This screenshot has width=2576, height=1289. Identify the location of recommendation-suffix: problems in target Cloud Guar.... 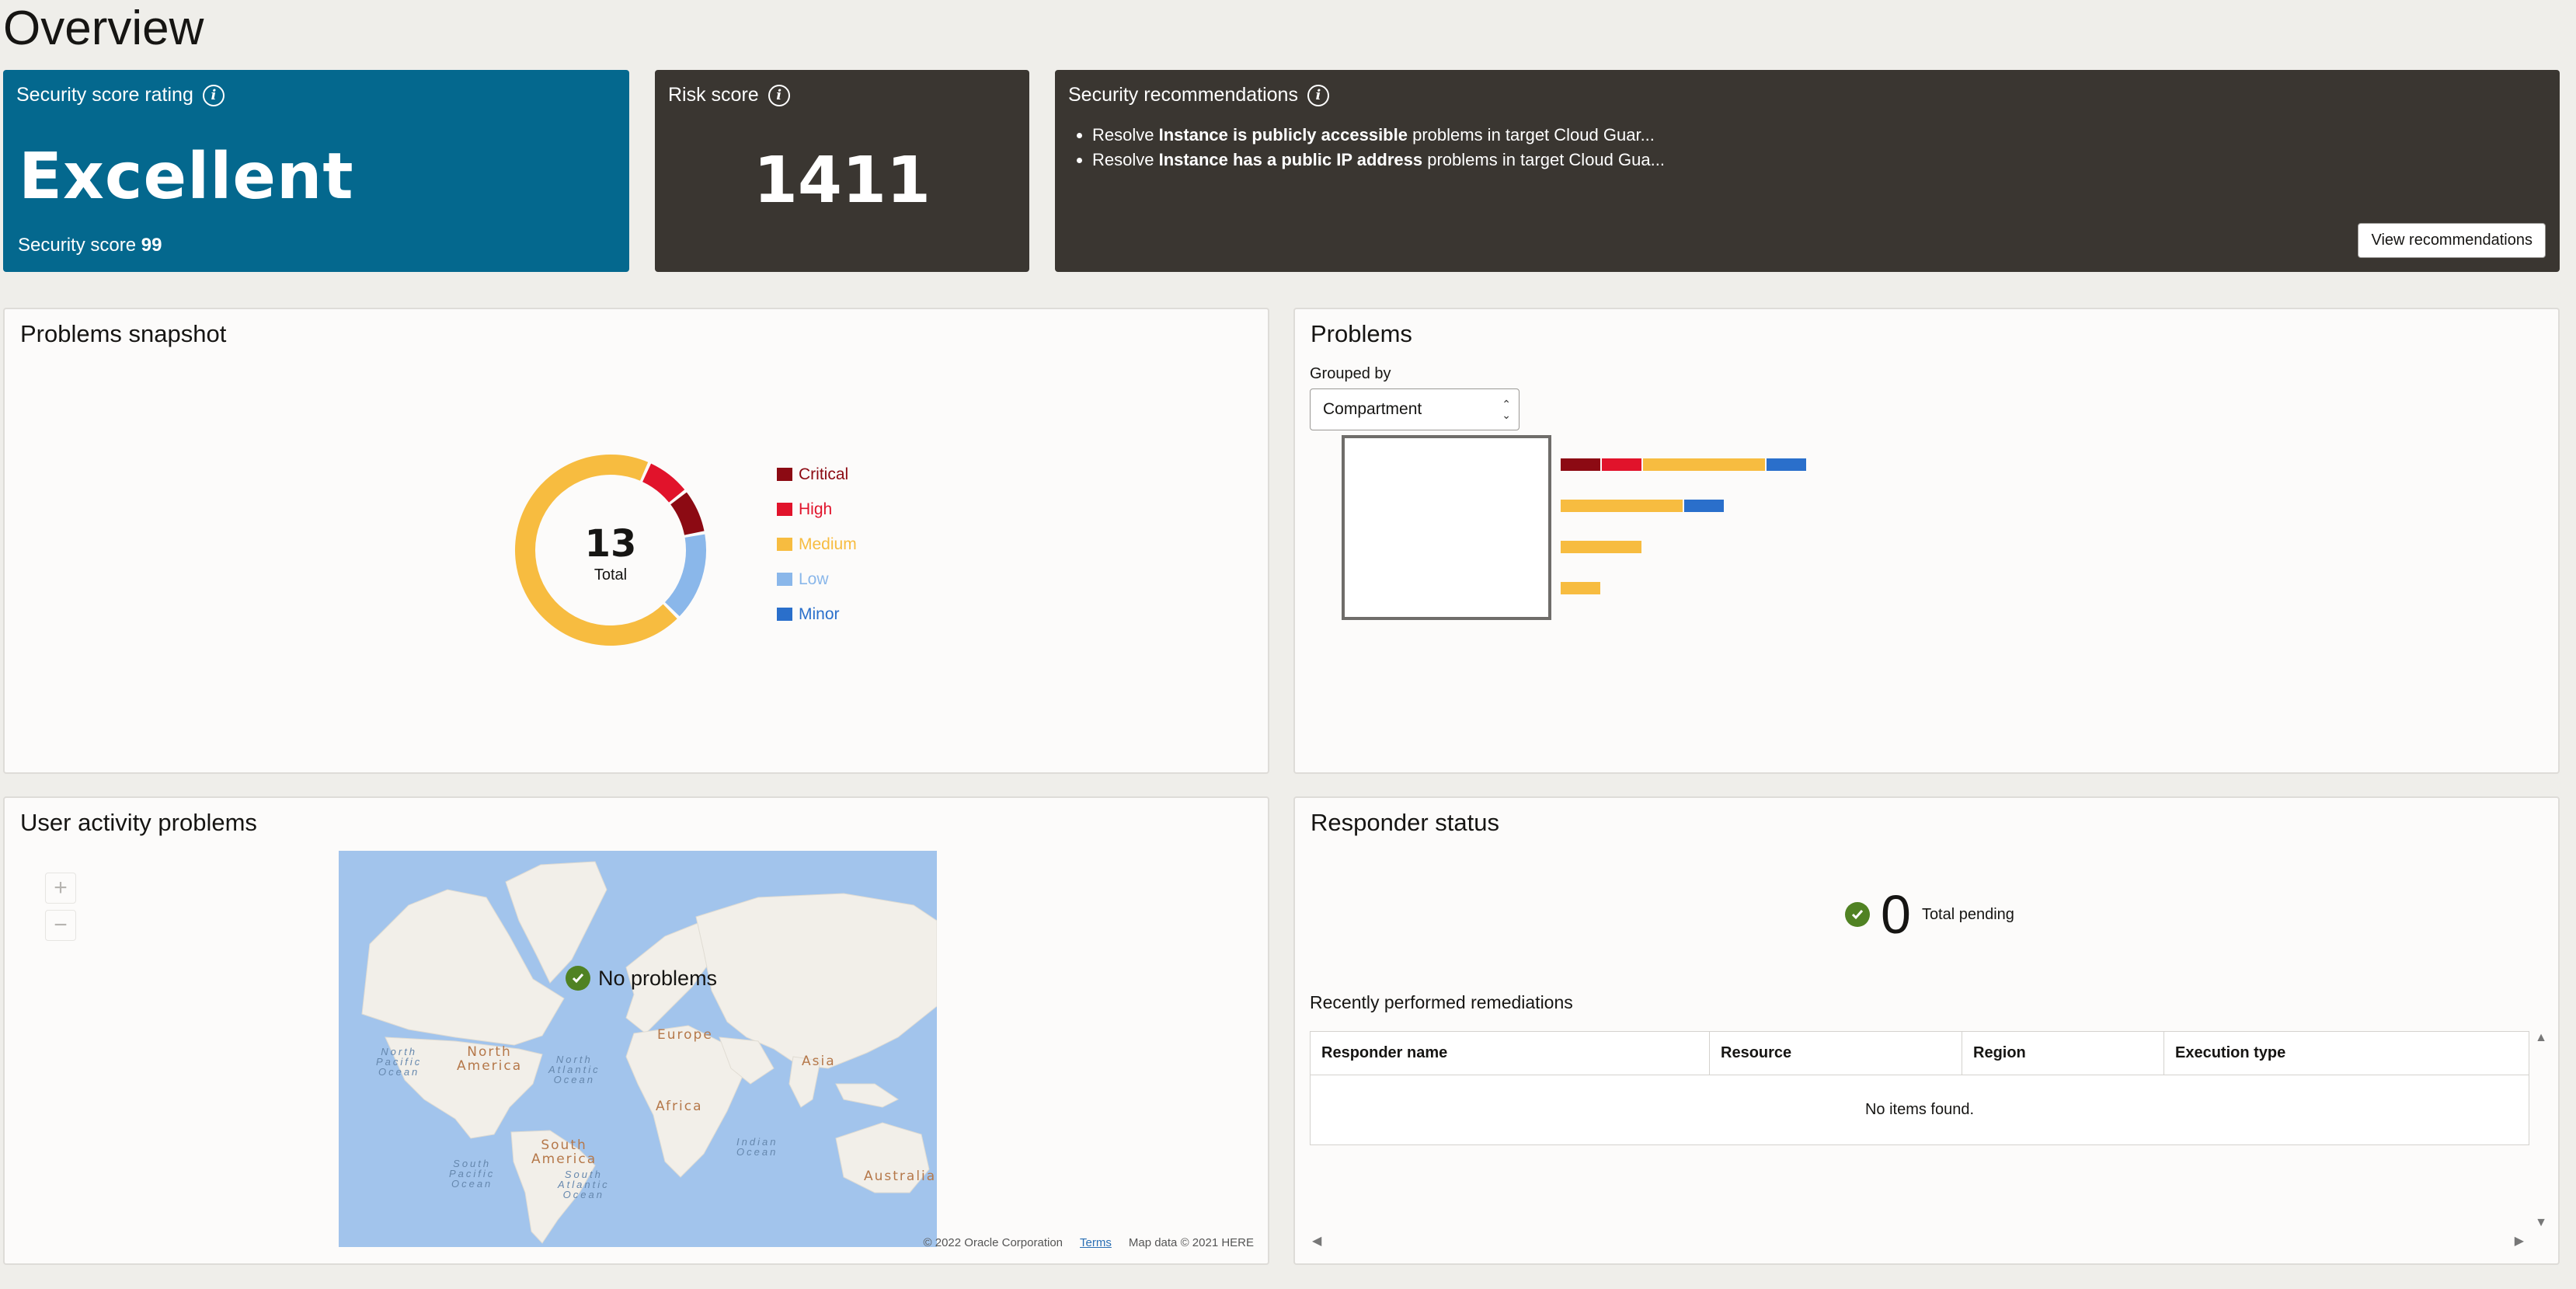
(1531, 135).